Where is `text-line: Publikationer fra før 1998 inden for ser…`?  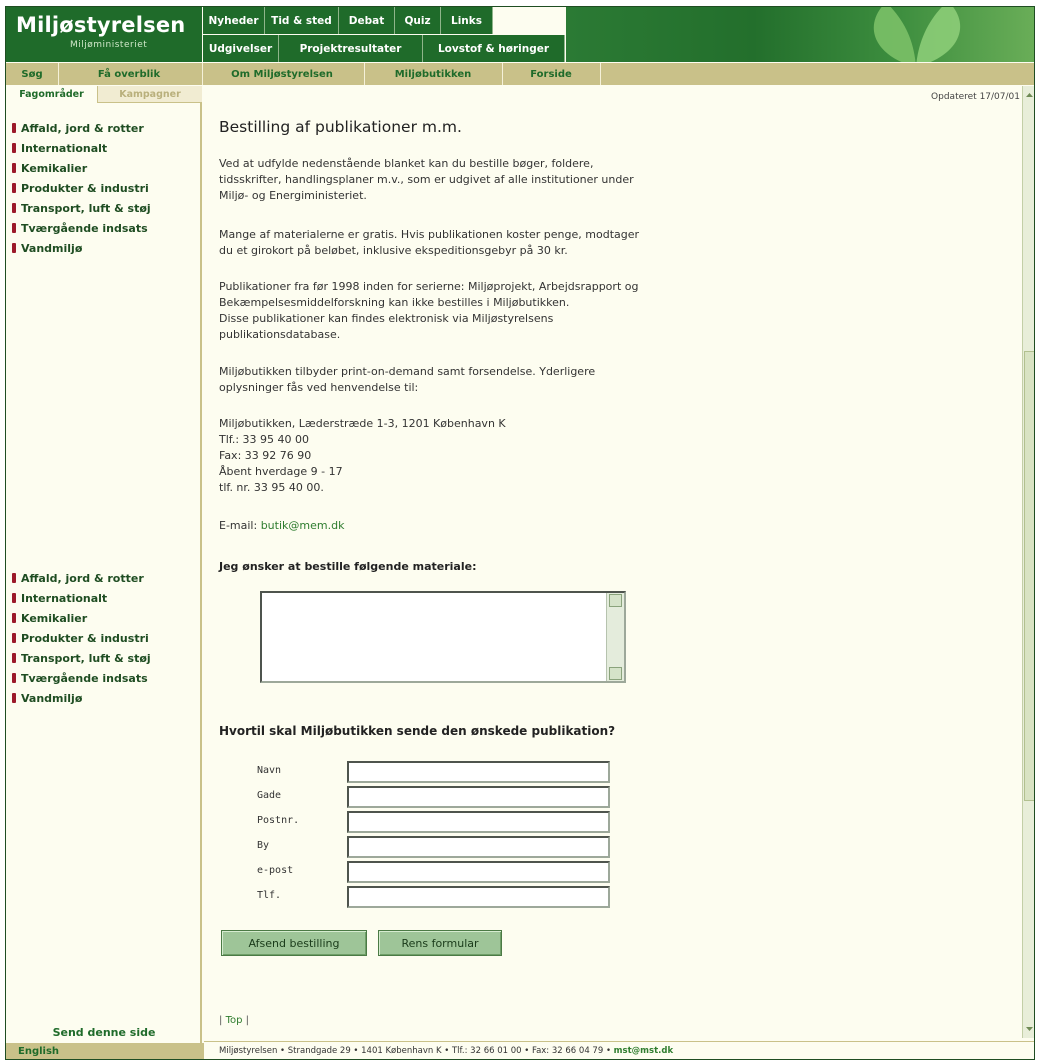
text-line: Publikationer fra før 1998 inden for ser… is located at coordinates (429, 286).